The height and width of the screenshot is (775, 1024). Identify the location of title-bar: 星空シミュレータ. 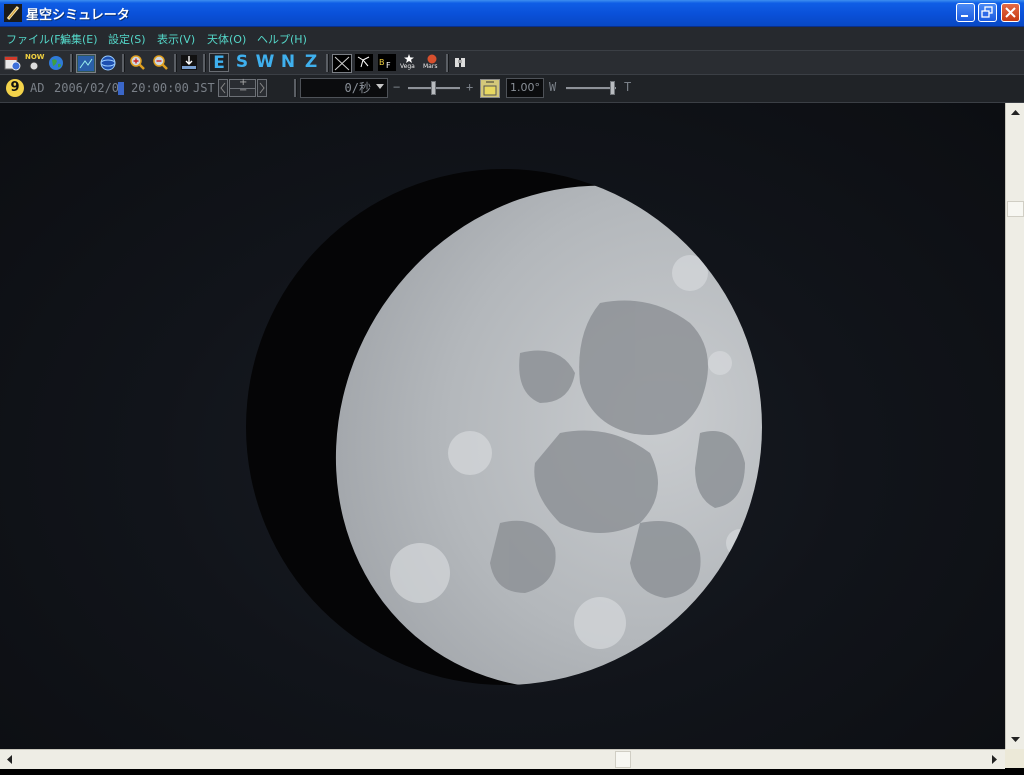
(512, 13).